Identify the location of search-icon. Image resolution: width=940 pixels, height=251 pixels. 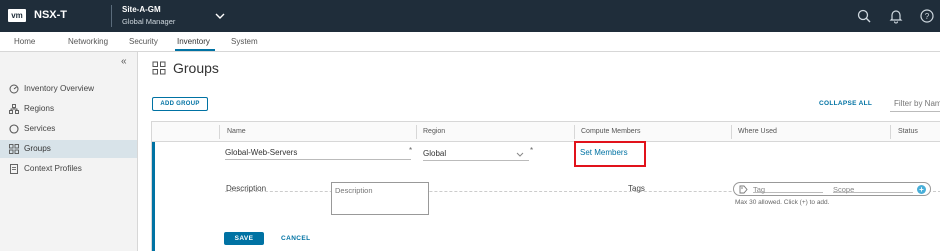
(864, 16).